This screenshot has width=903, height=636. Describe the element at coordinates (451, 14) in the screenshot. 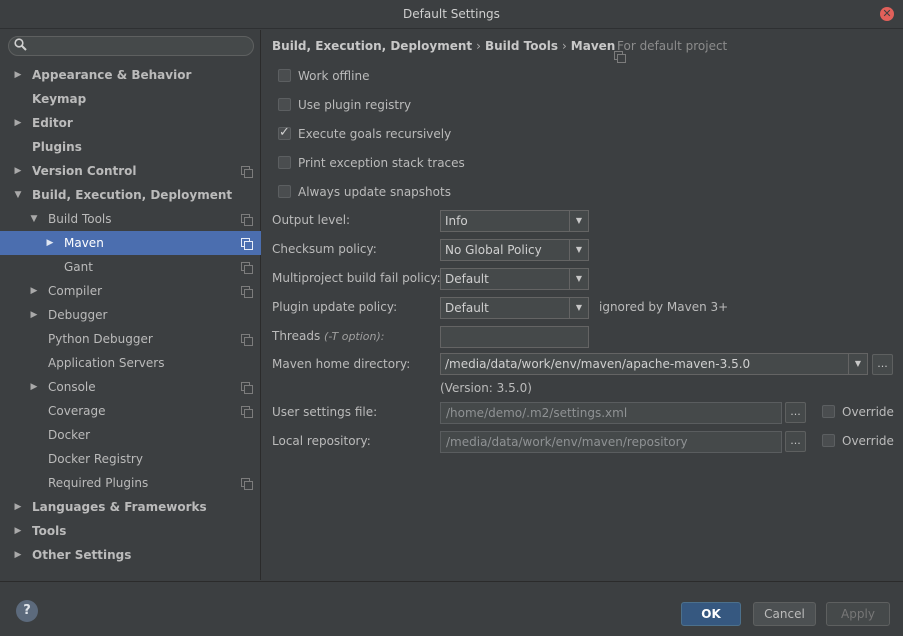

I see `title-bar: Default Settings ✕` at that location.